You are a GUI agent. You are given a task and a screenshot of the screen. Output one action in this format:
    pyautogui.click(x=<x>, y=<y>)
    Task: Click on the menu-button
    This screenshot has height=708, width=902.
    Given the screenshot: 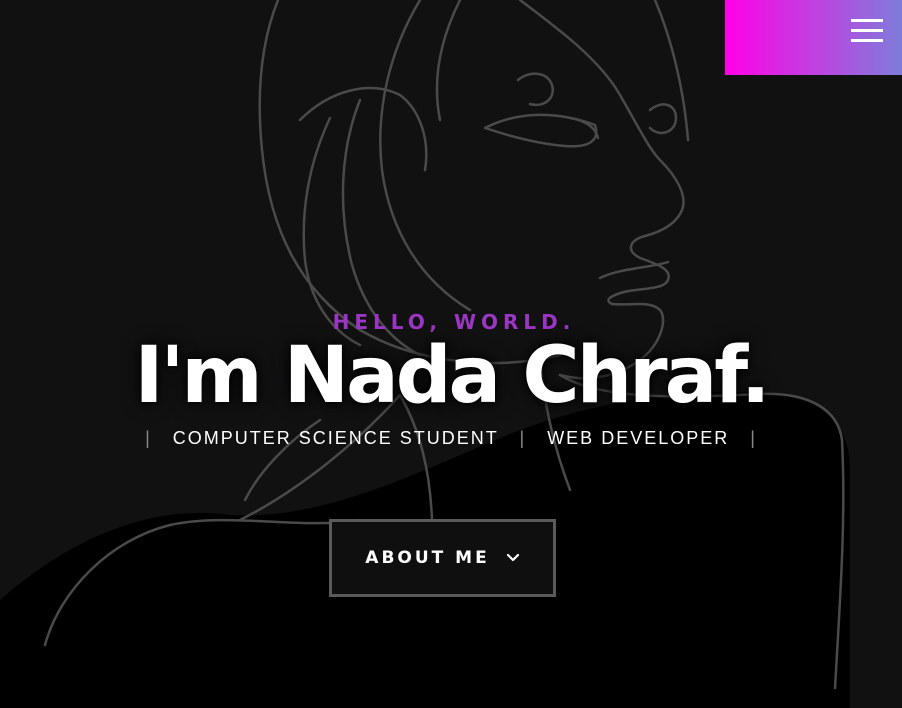 What is the action you would take?
    pyautogui.click(x=813, y=37)
    